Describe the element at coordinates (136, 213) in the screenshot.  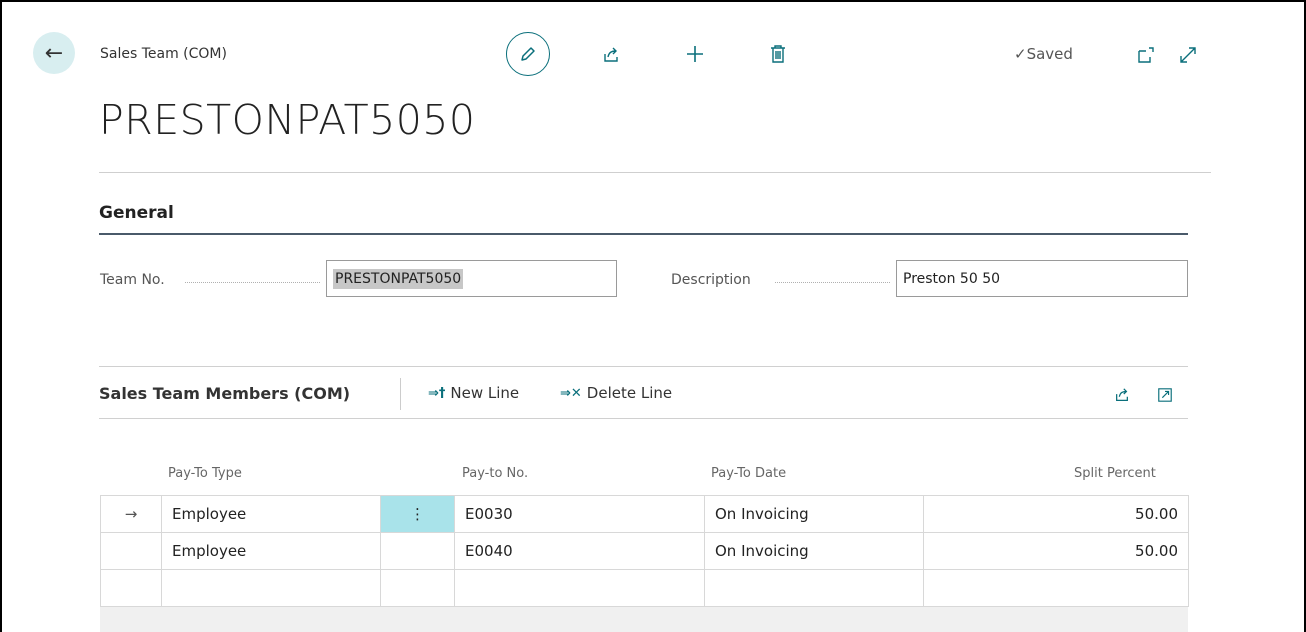
I see `general-section-title: General` at that location.